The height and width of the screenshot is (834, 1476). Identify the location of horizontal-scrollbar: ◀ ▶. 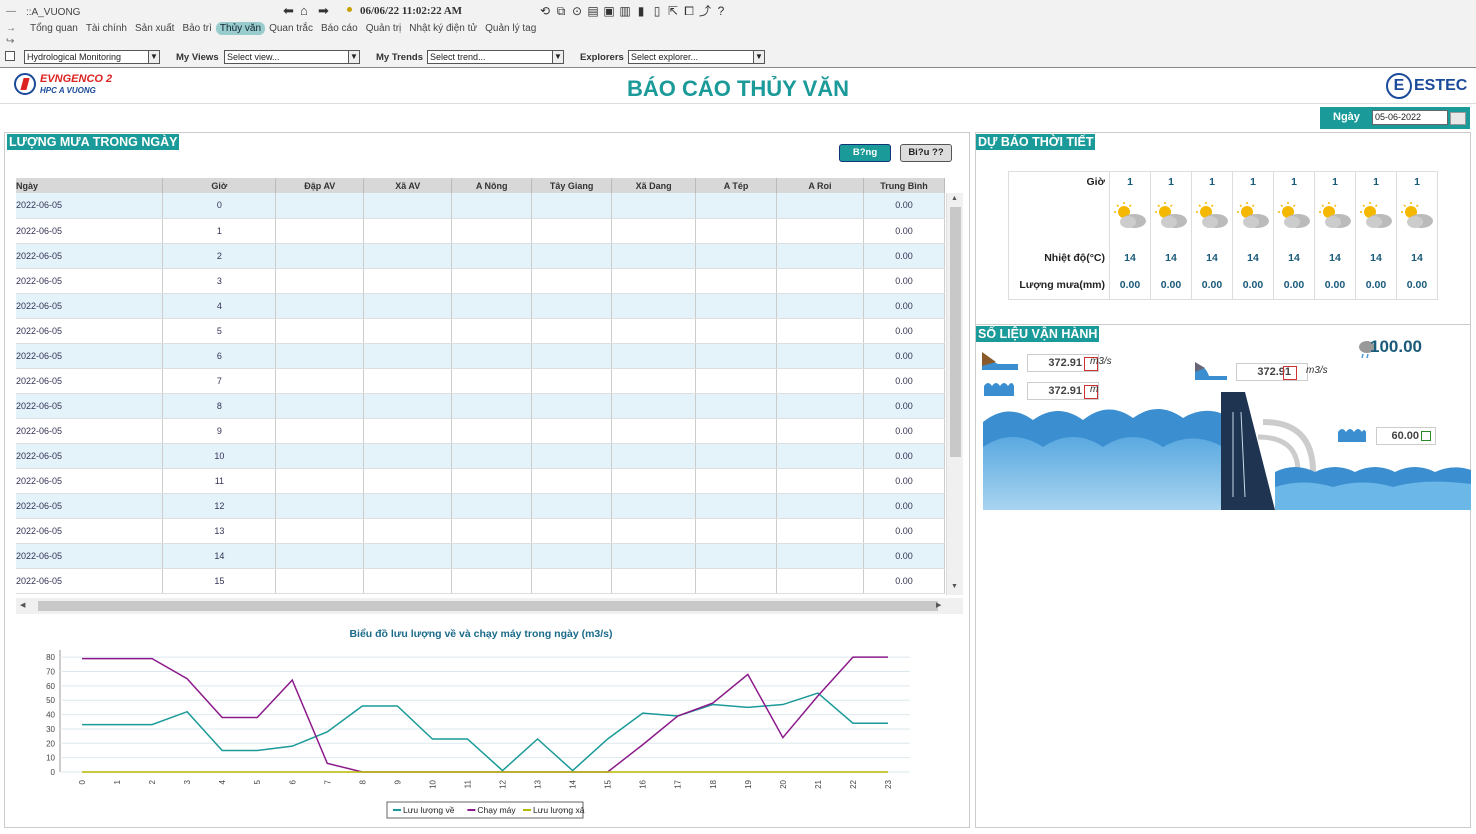
(489, 606).